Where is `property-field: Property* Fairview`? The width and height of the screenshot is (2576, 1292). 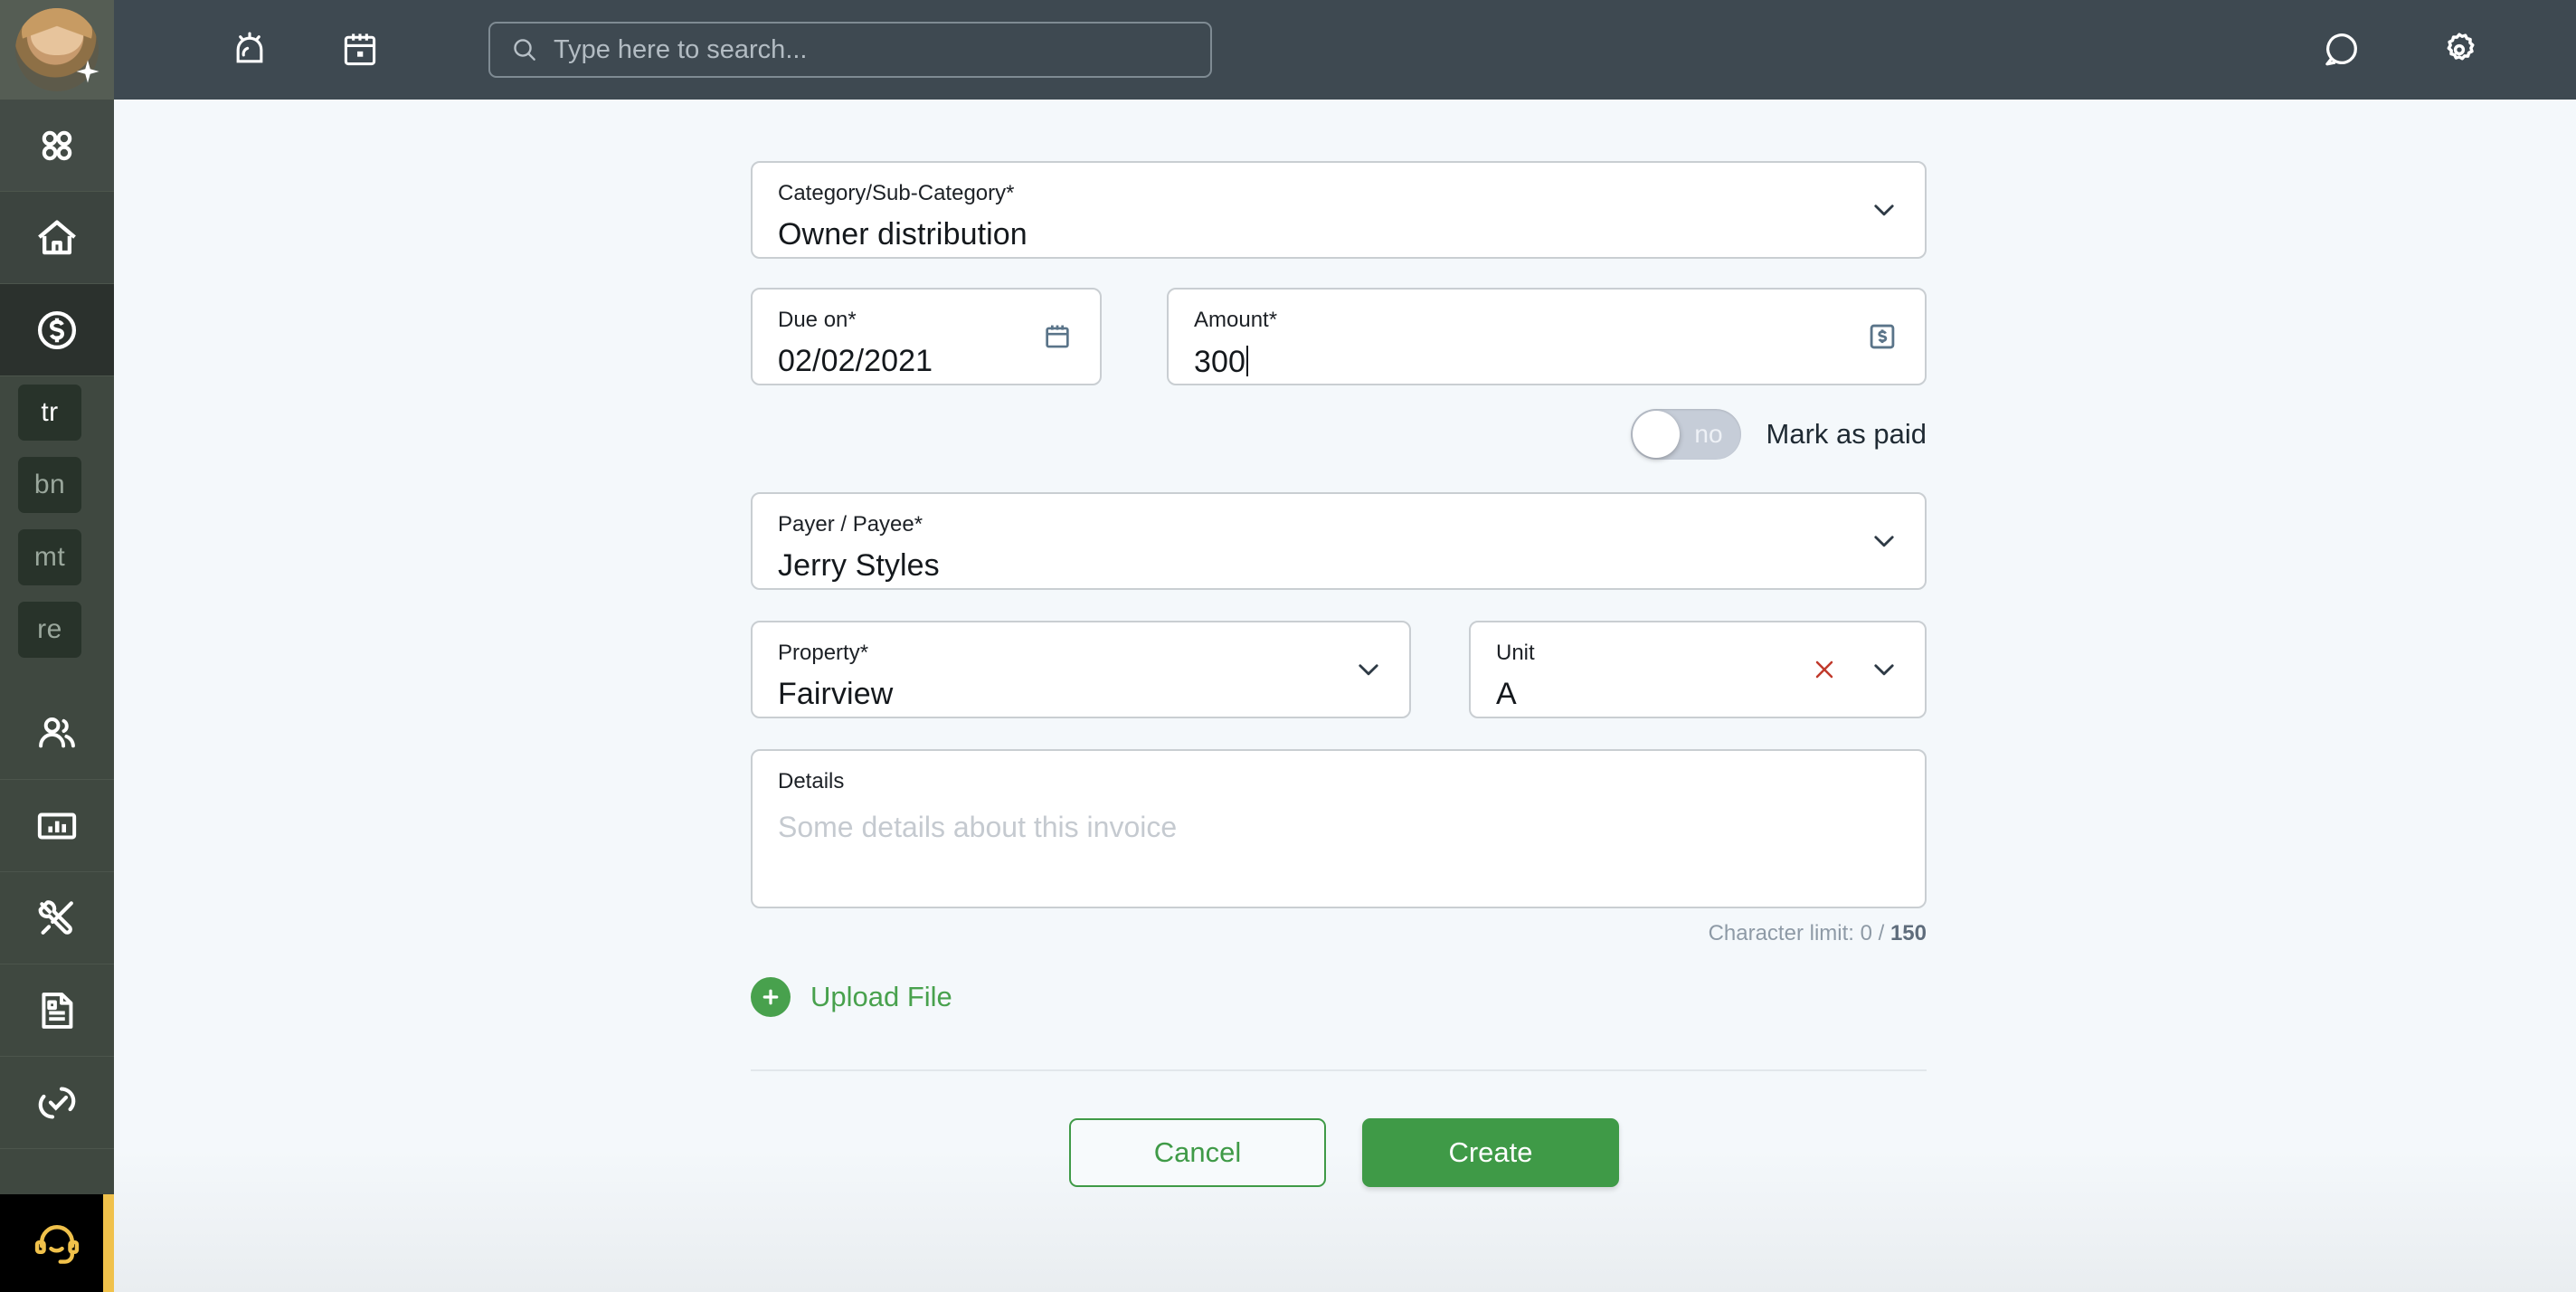
property-field: Property* Fairview is located at coordinates (1081, 669).